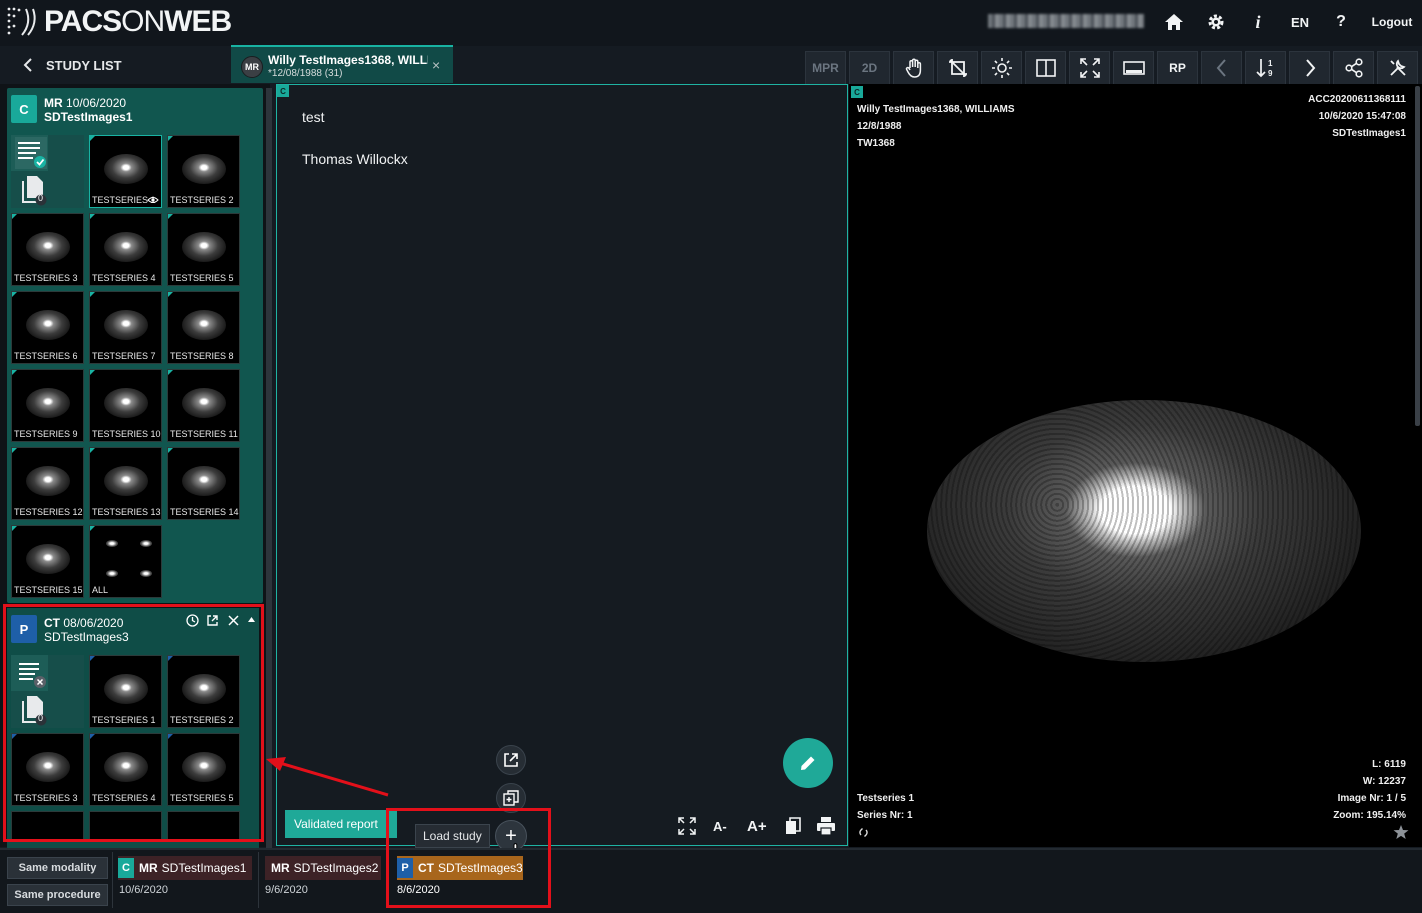 The width and height of the screenshot is (1422, 913). What do you see at coordinates (186, 882) in the screenshot?
I see `related-study-item: C MR SDTestImages1 10/6/2020` at bounding box center [186, 882].